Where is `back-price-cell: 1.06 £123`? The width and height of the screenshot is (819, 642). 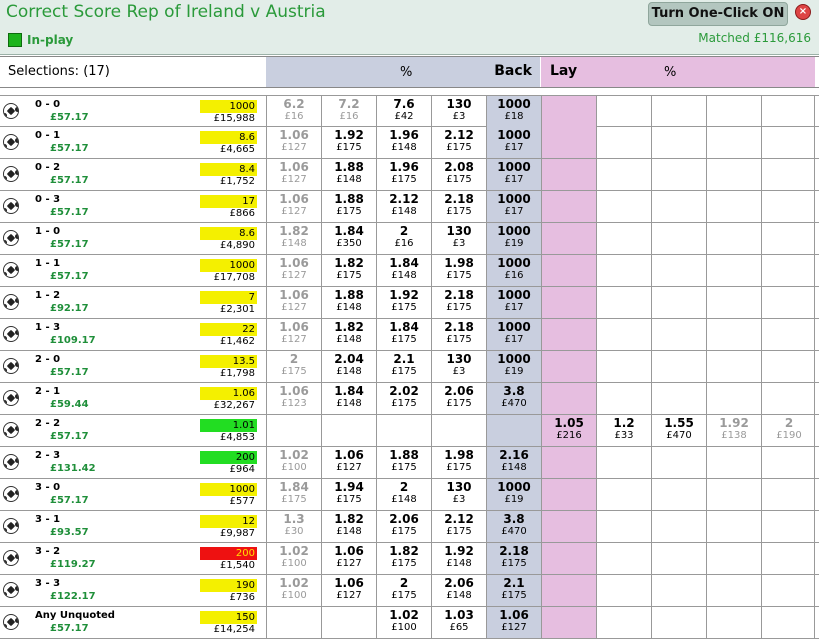
back-price-cell: 1.06 £123 is located at coordinates (293, 398).